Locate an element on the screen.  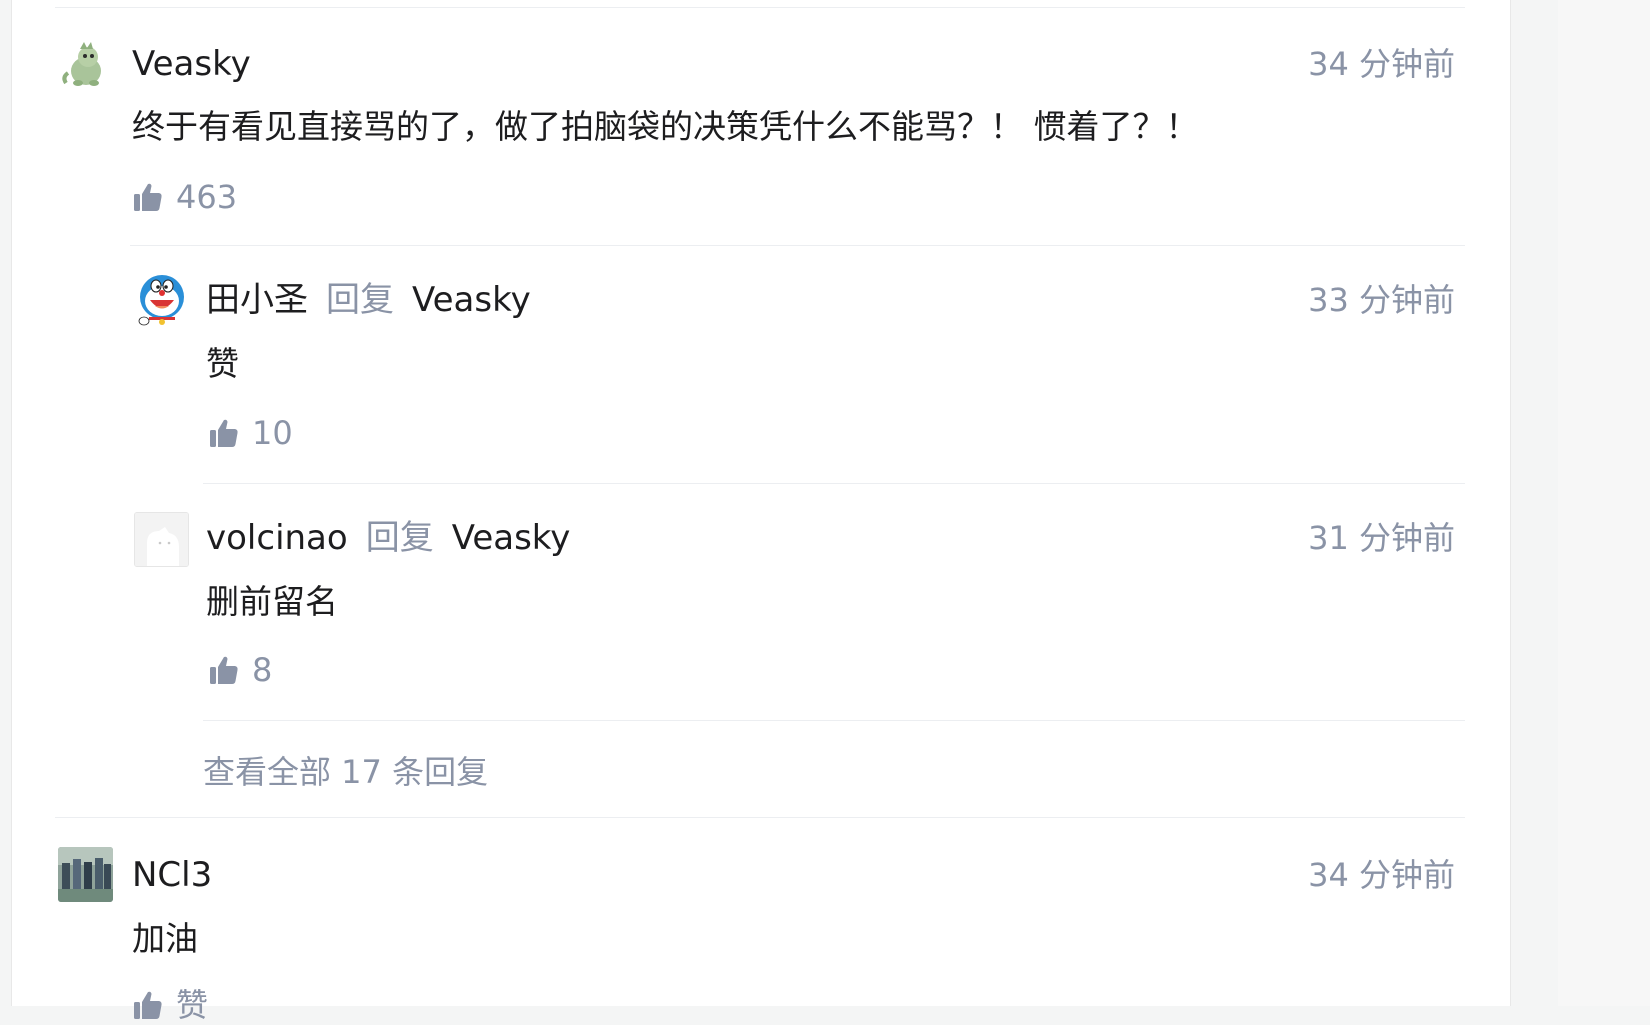
reply-text: 删前留名 is located at coordinates (272, 601).